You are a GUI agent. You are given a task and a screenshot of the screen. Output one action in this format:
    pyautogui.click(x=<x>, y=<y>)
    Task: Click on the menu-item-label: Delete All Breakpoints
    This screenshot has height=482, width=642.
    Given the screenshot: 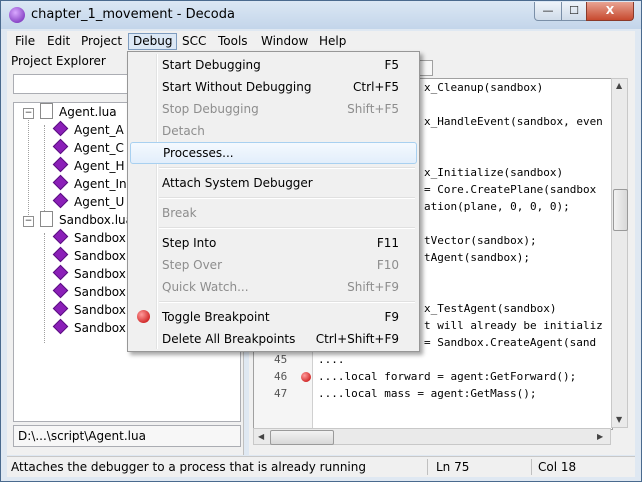 What is the action you would take?
    pyautogui.click(x=229, y=339)
    